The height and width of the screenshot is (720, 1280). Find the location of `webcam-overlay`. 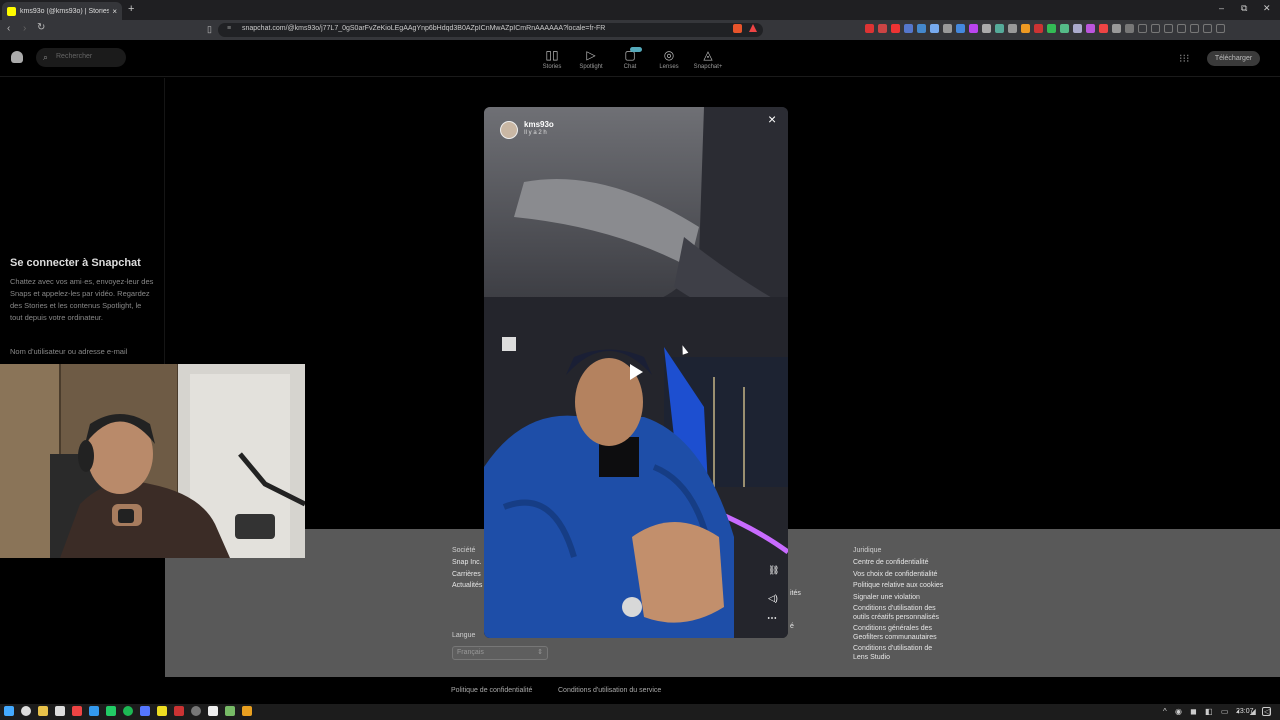

webcam-overlay is located at coordinates (152, 461).